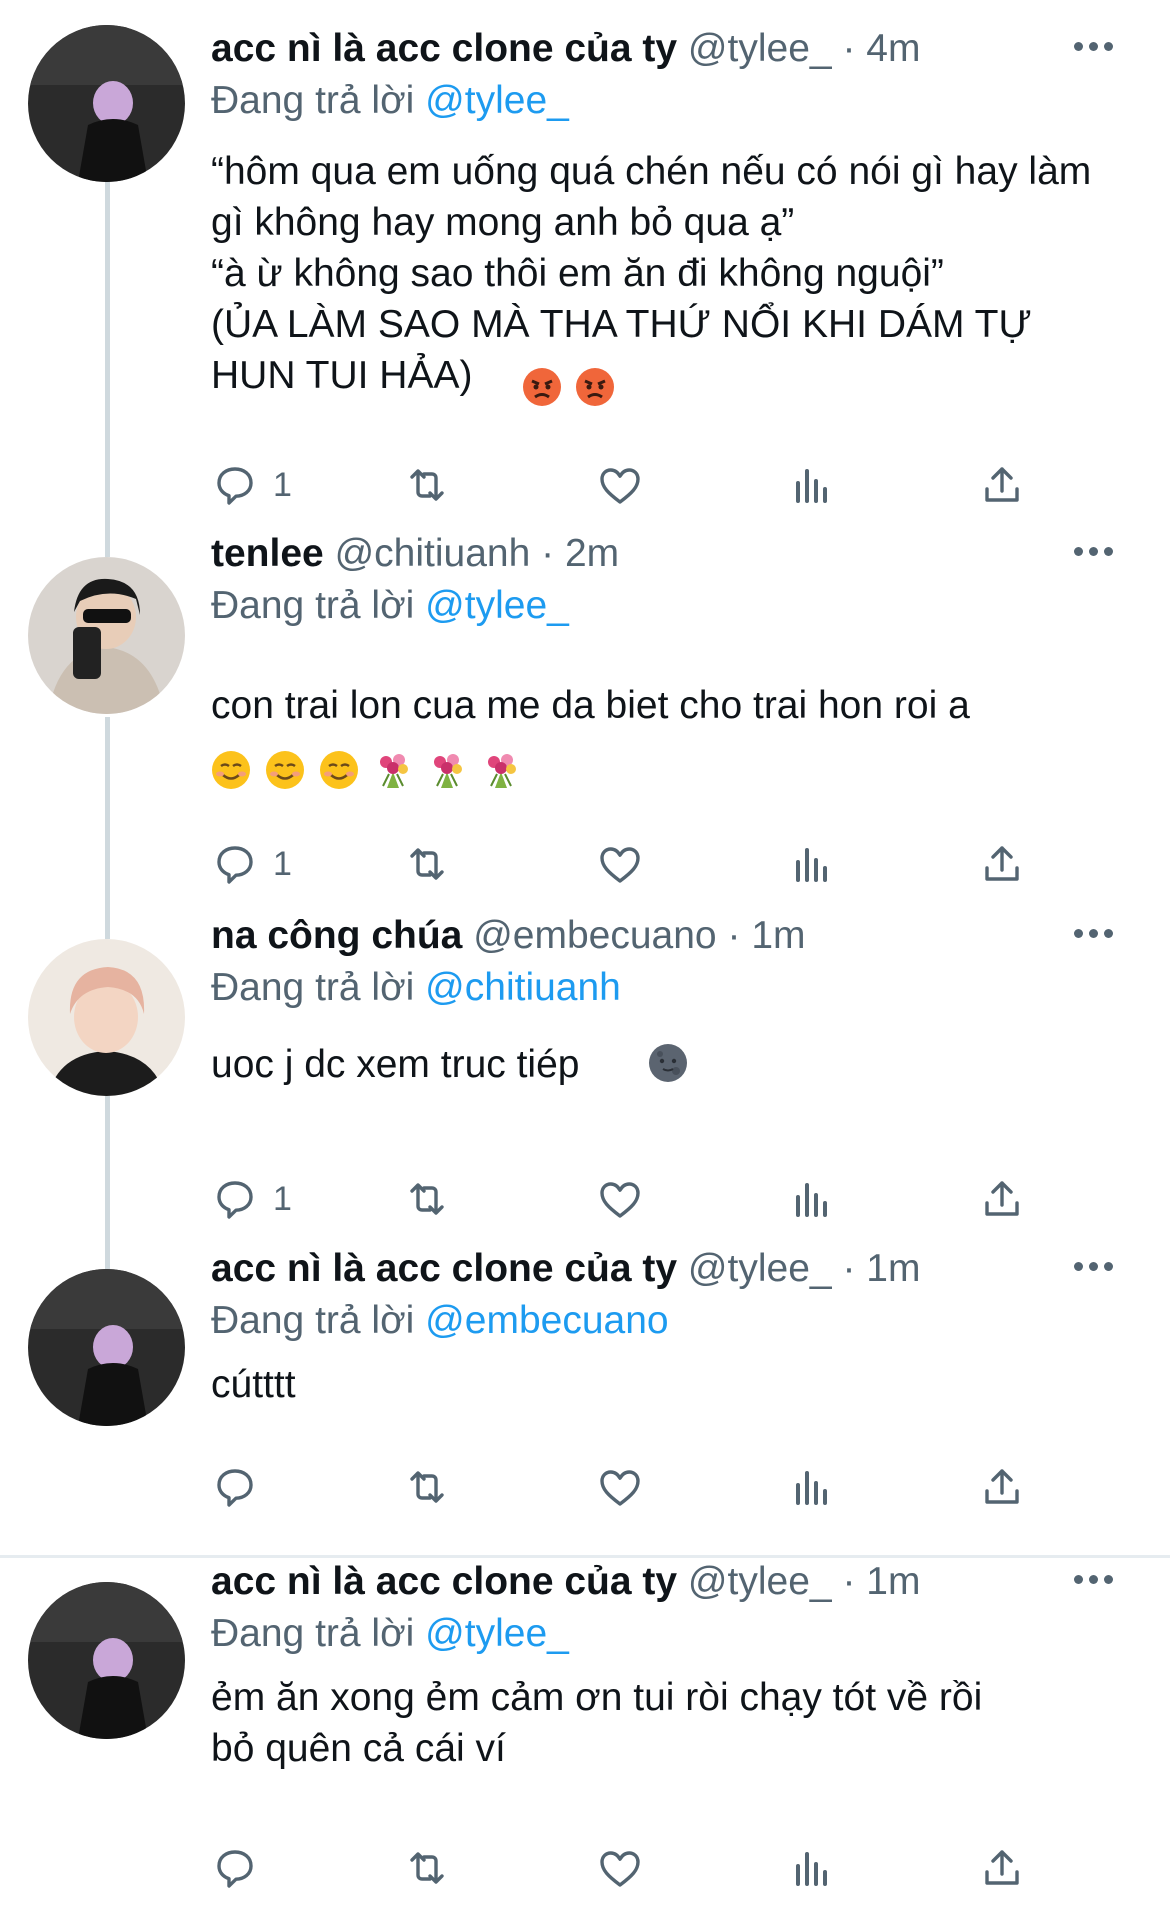 The image size is (1170, 1915). I want to click on display-name: tenlee, so click(267, 553).